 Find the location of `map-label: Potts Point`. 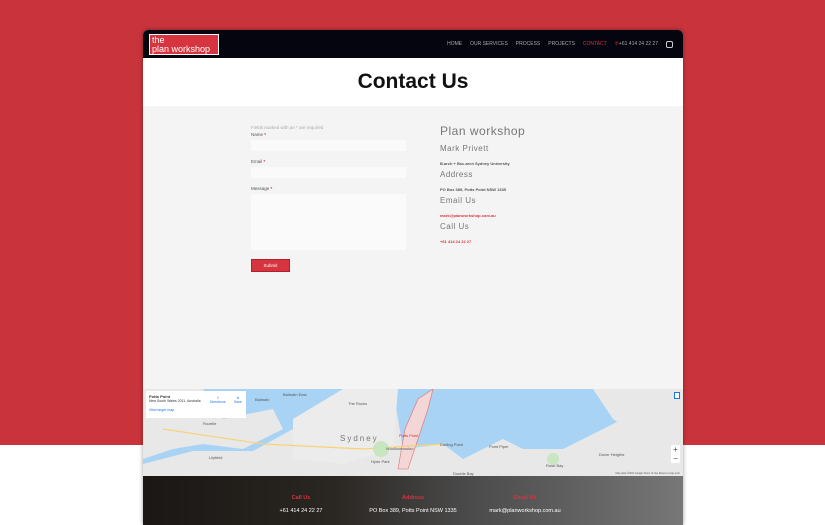

map-label: Potts Point is located at coordinates (409, 435).